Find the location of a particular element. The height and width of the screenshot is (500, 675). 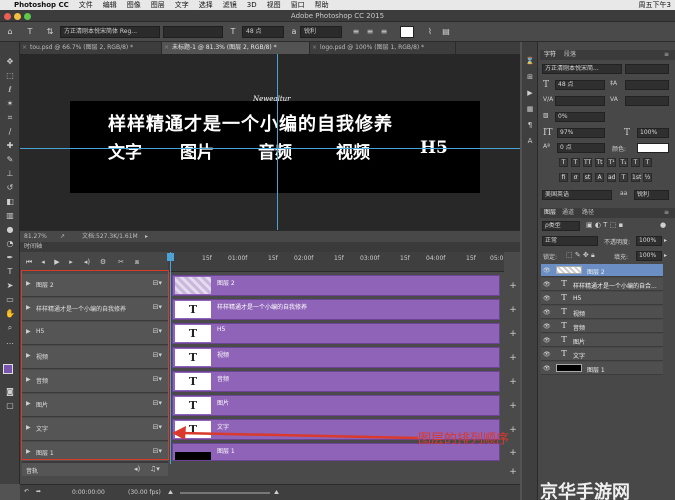

tab-layers: 图层 is located at coordinates (550, 213).